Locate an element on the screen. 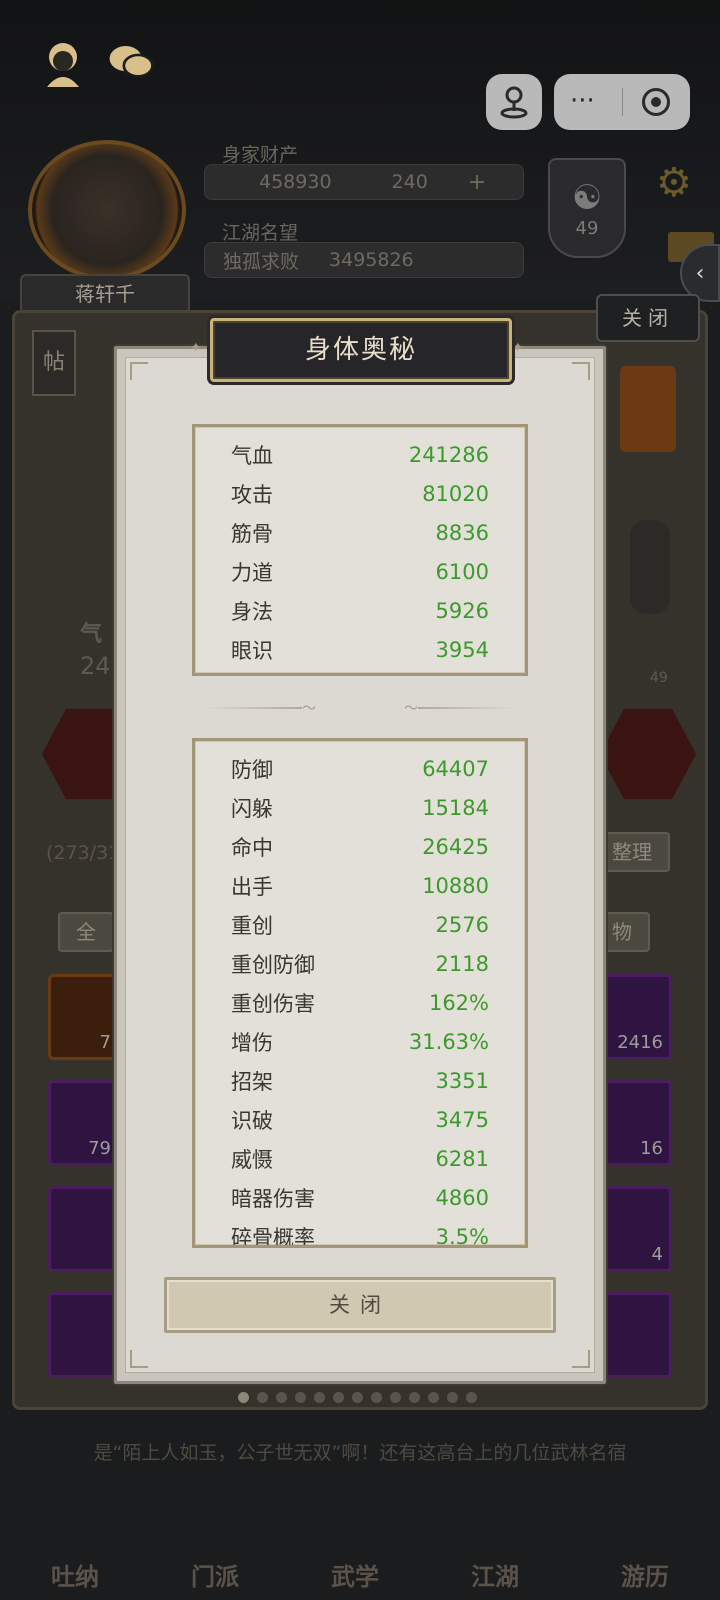 The height and width of the screenshot is (1600, 720). hp-value-partial: 24 is located at coordinates (95, 666).